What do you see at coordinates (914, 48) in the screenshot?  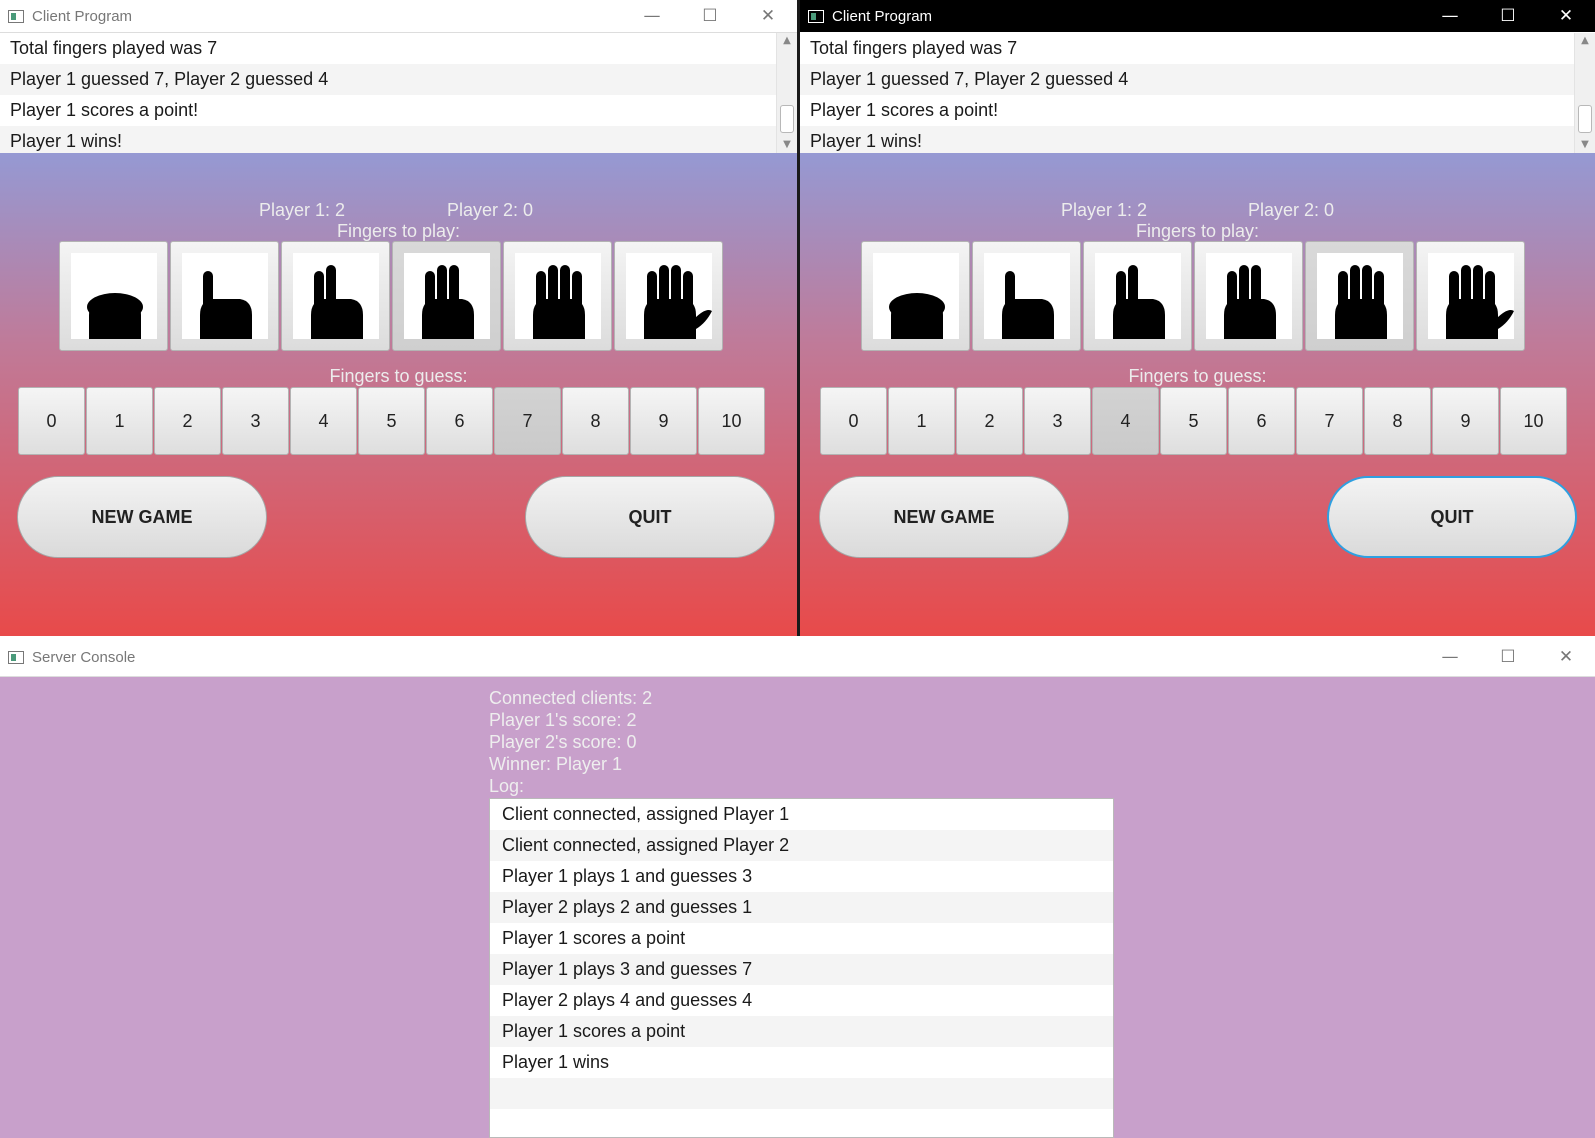 I see `log-row: Total fingers played was 7` at bounding box center [914, 48].